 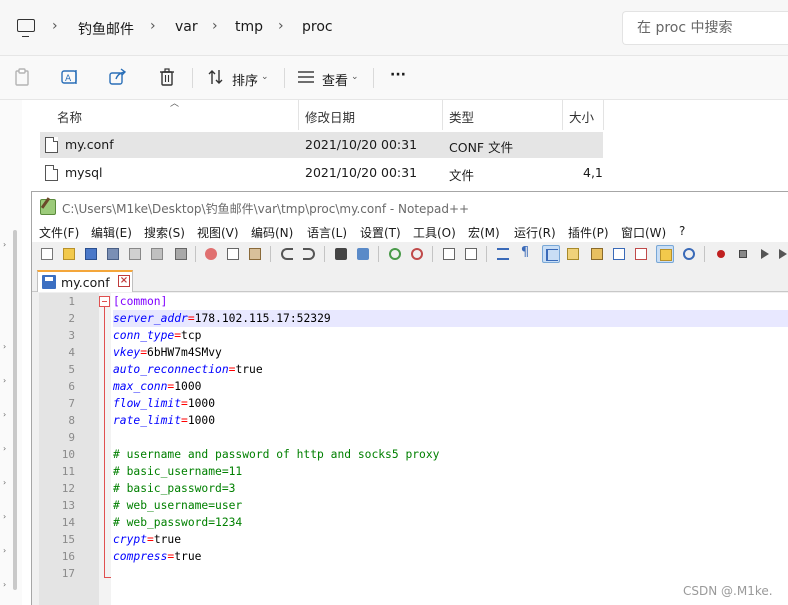 I want to click on indent-guide-icon, so click(x=551, y=254).